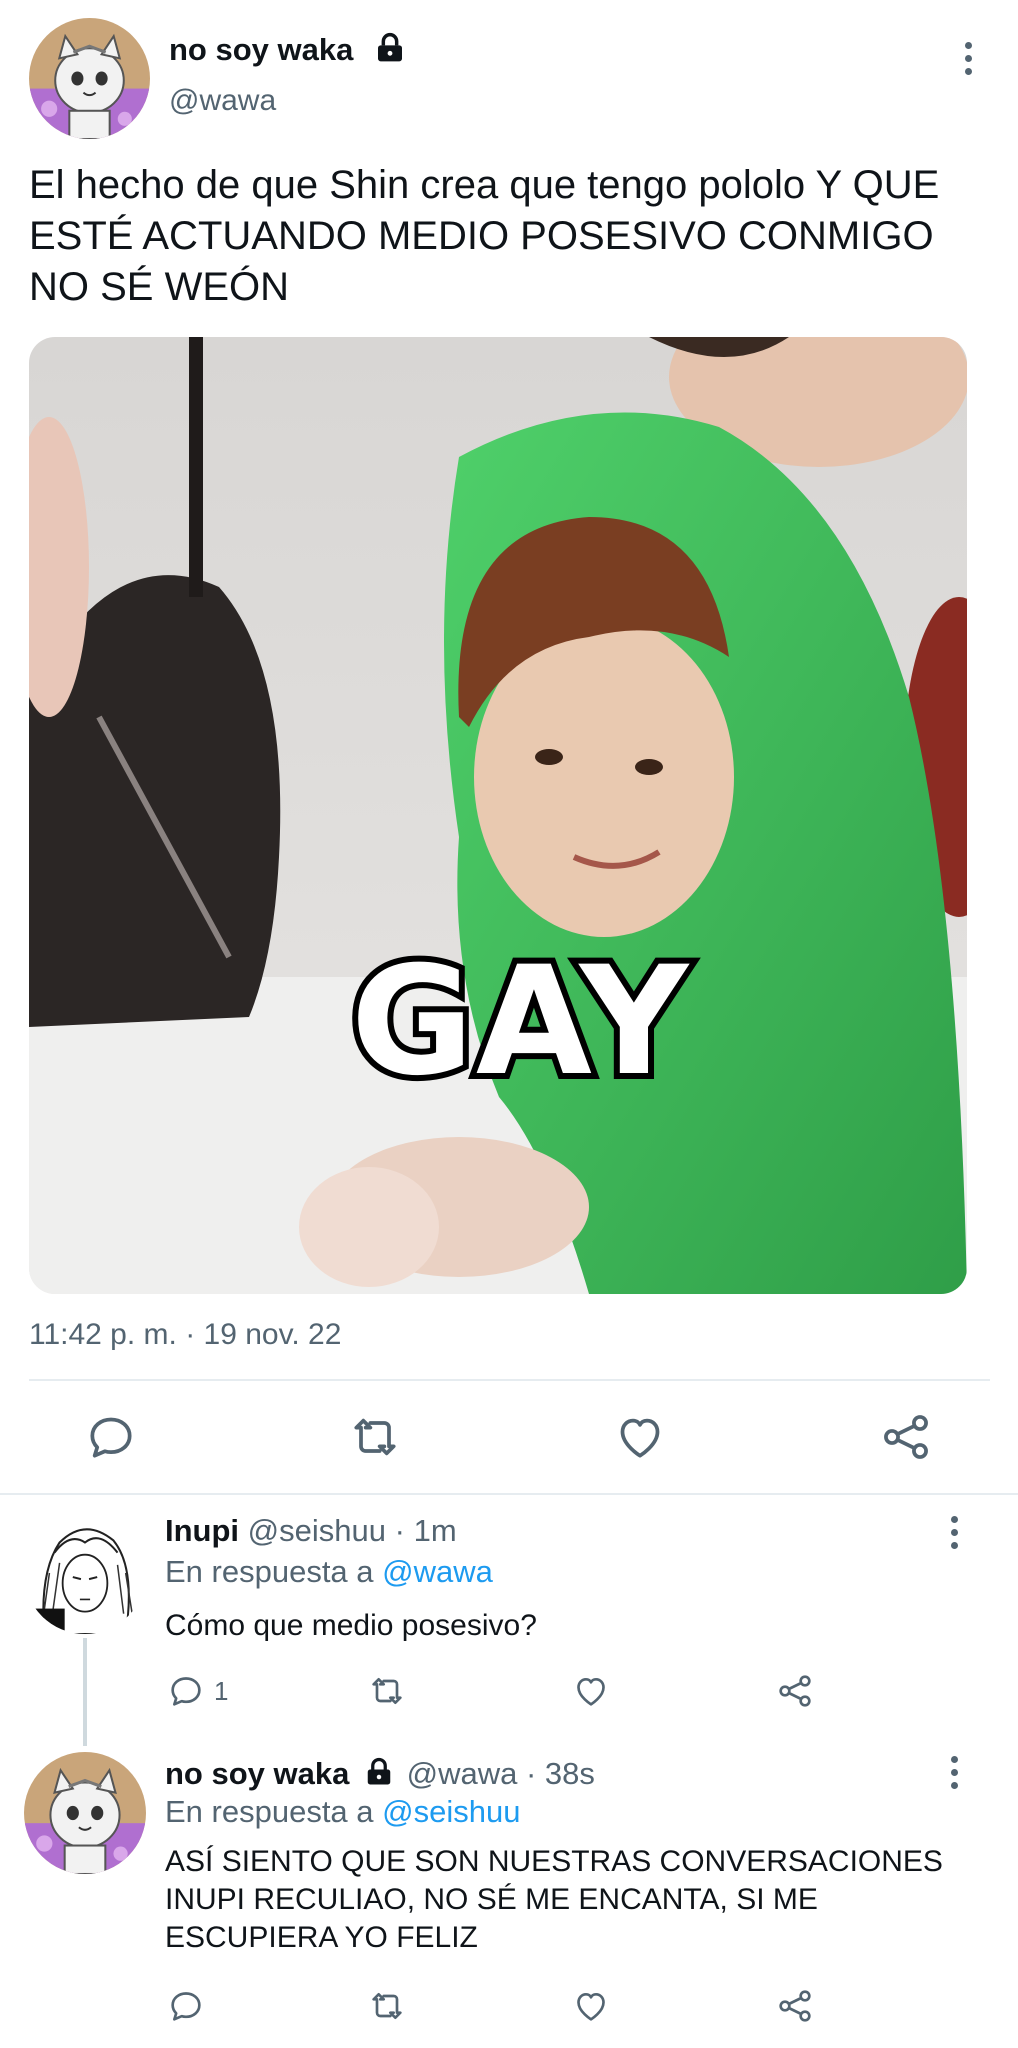 Image resolution: width=1018 pixels, height=2048 pixels. What do you see at coordinates (222, 101) in the screenshot?
I see `main-author-handle: @wawa` at bounding box center [222, 101].